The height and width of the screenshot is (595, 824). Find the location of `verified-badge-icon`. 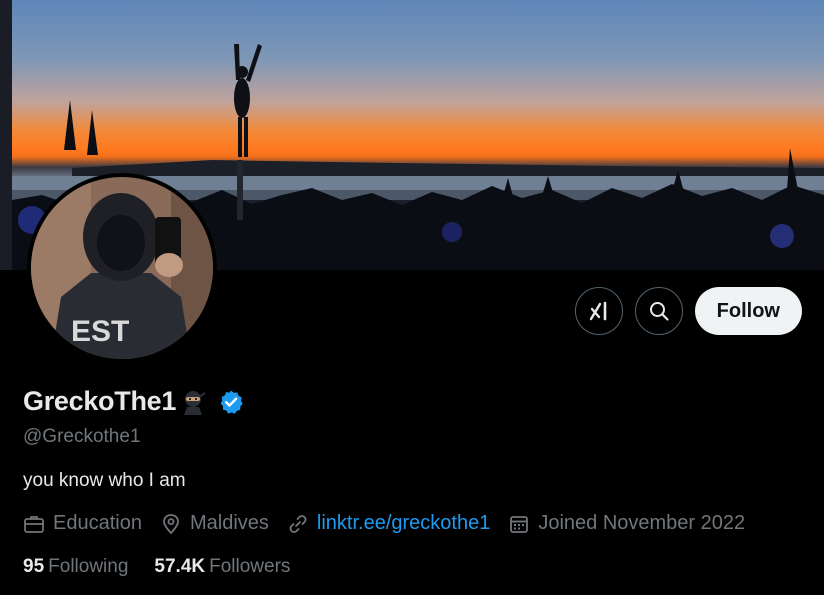

verified-badge-icon is located at coordinates (231, 402).